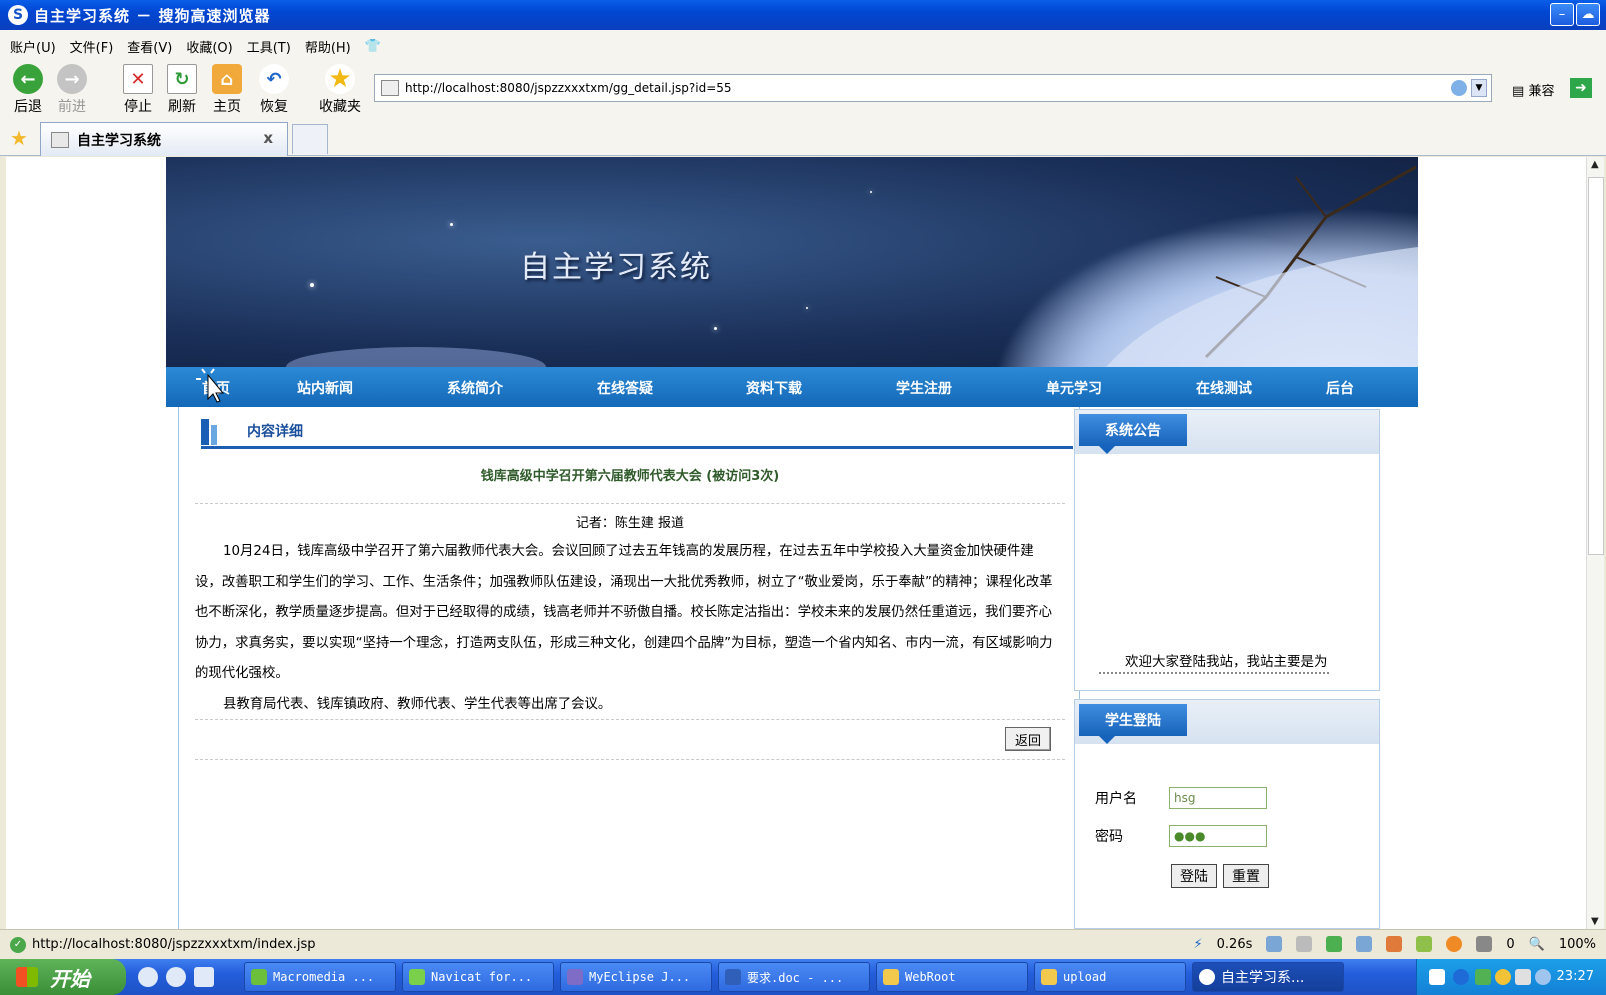 The height and width of the screenshot is (995, 1606). Describe the element at coordinates (1364, 944) in the screenshot. I see `volume-icon` at that location.